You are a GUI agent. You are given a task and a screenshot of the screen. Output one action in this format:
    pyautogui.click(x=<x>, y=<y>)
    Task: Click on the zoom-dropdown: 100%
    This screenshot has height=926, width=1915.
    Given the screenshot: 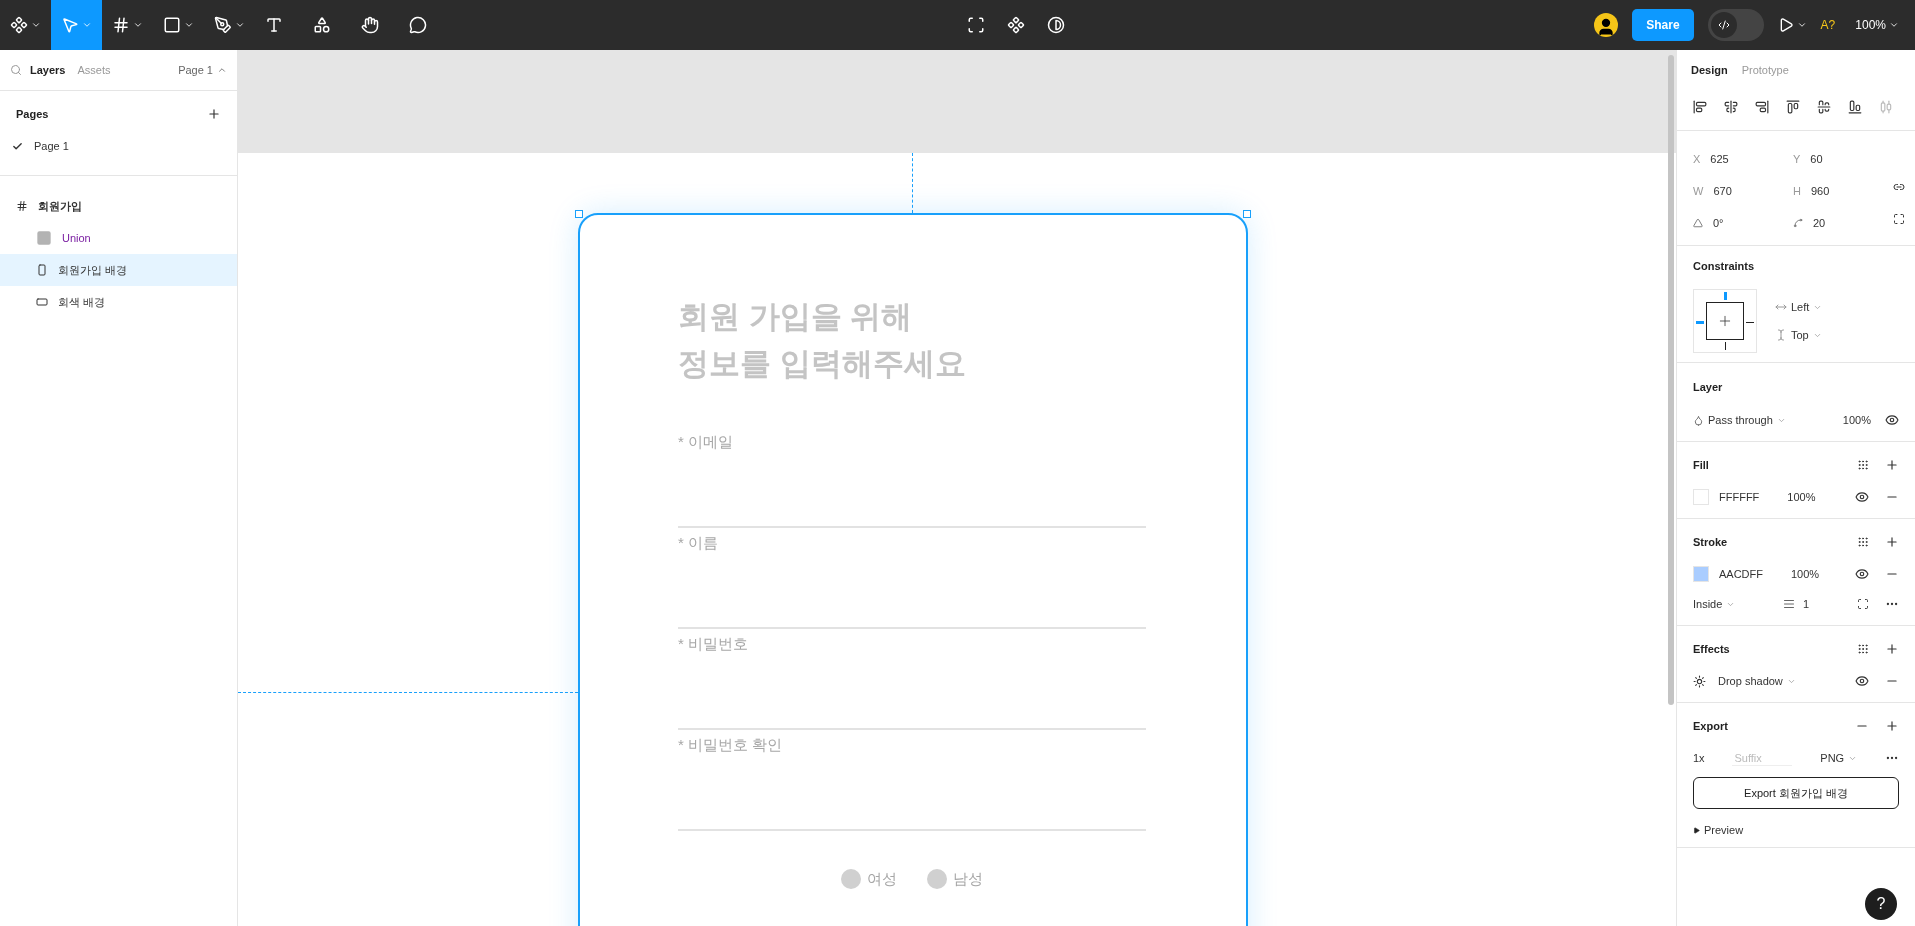 What is the action you would take?
    pyautogui.click(x=1877, y=25)
    